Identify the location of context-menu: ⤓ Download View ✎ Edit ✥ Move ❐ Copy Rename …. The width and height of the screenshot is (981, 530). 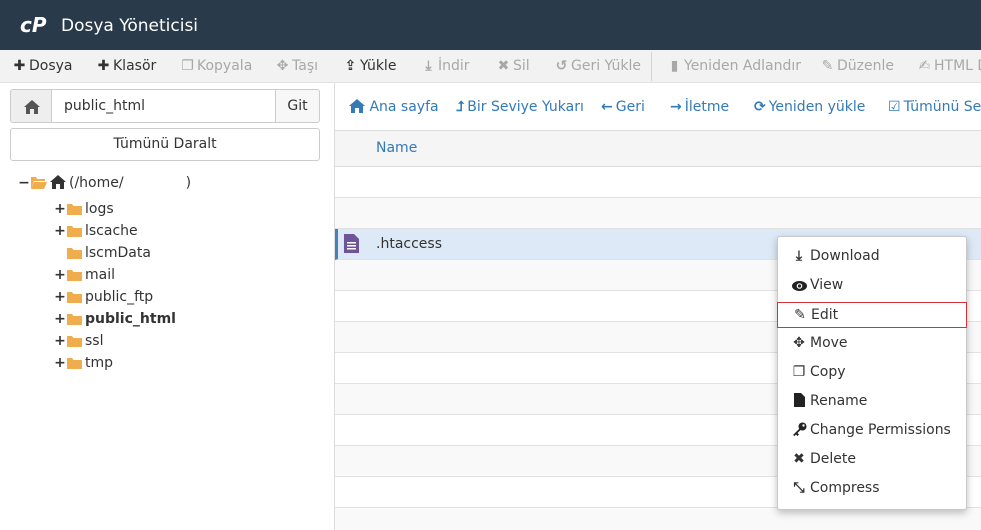
(872, 373).